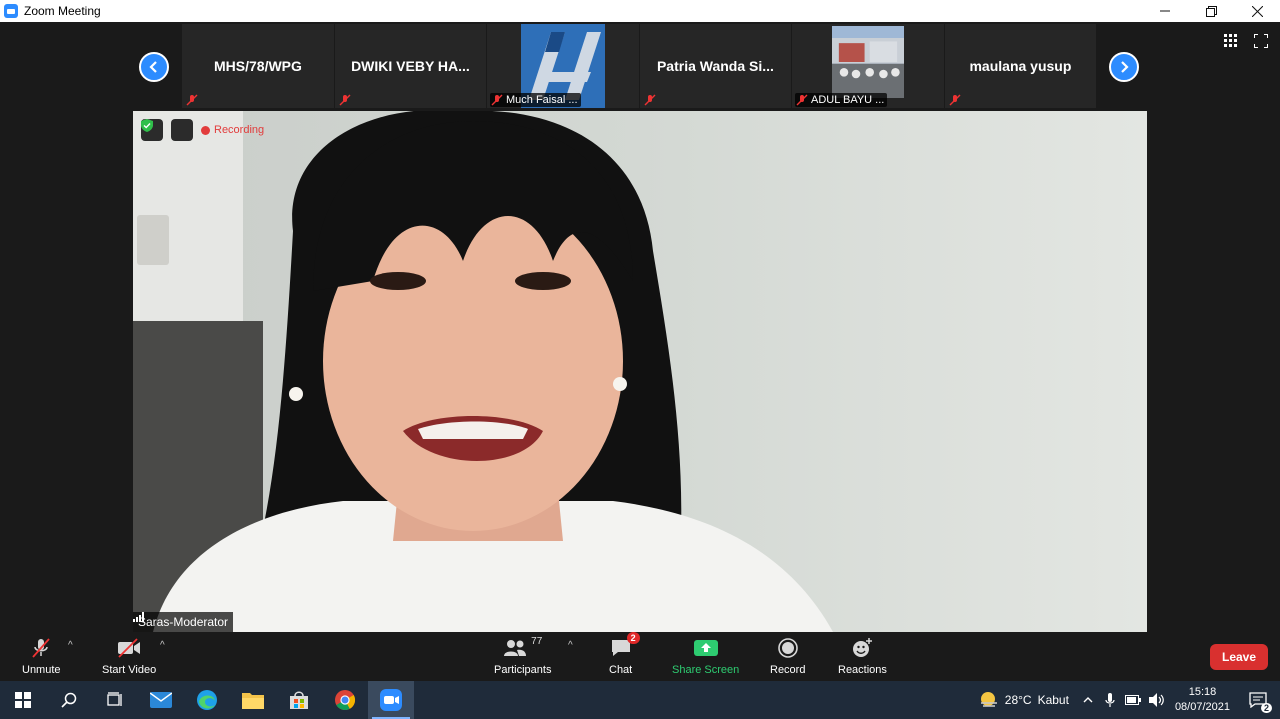 The image size is (1280, 719). What do you see at coordinates (62, 11) in the screenshot?
I see `window-title: Zoom Meeting` at bounding box center [62, 11].